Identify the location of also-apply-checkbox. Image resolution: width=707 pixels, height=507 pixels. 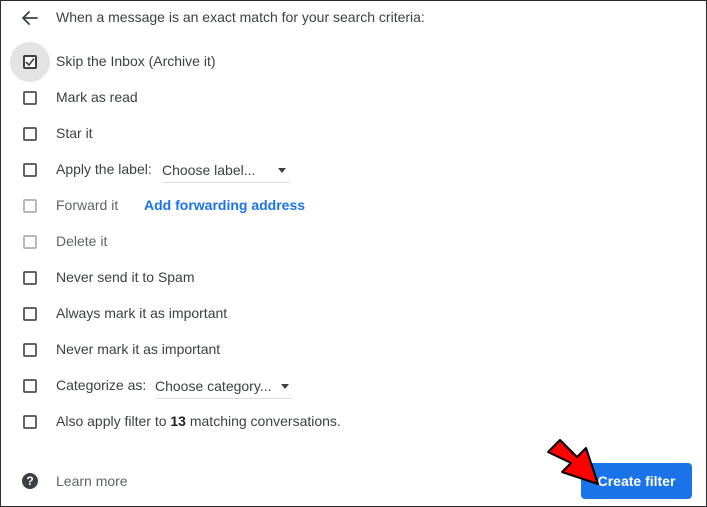
(30, 422).